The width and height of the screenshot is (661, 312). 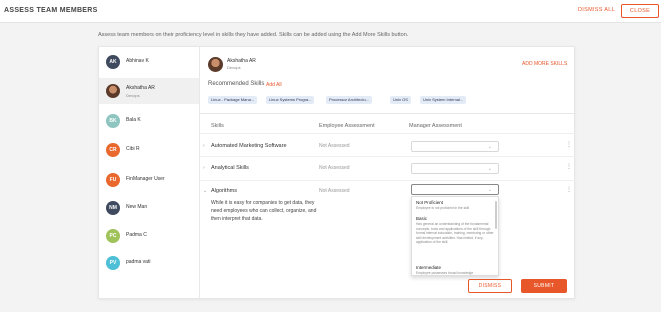 I want to click on selected-name: Akshatha AR, so click(x=241, y=61).